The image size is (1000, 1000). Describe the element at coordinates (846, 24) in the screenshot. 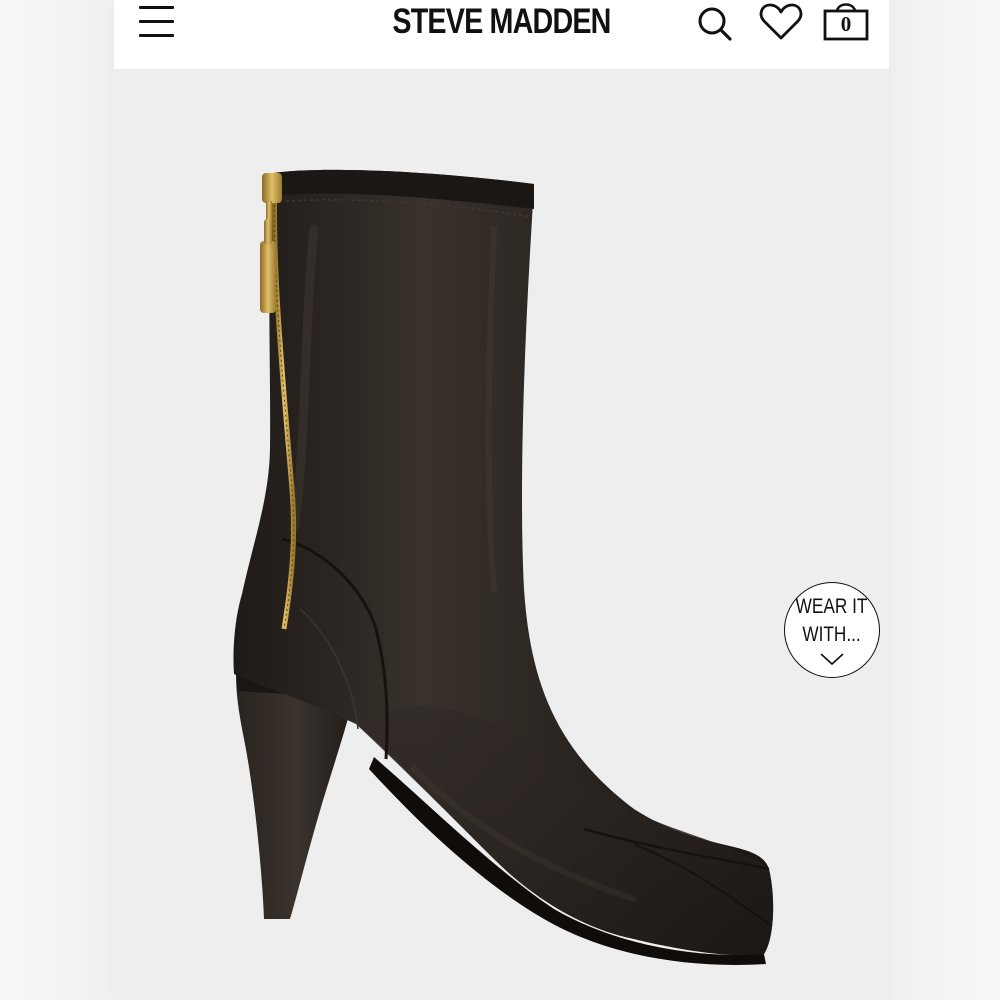

I see `cart-count-badge: 0` at that location.